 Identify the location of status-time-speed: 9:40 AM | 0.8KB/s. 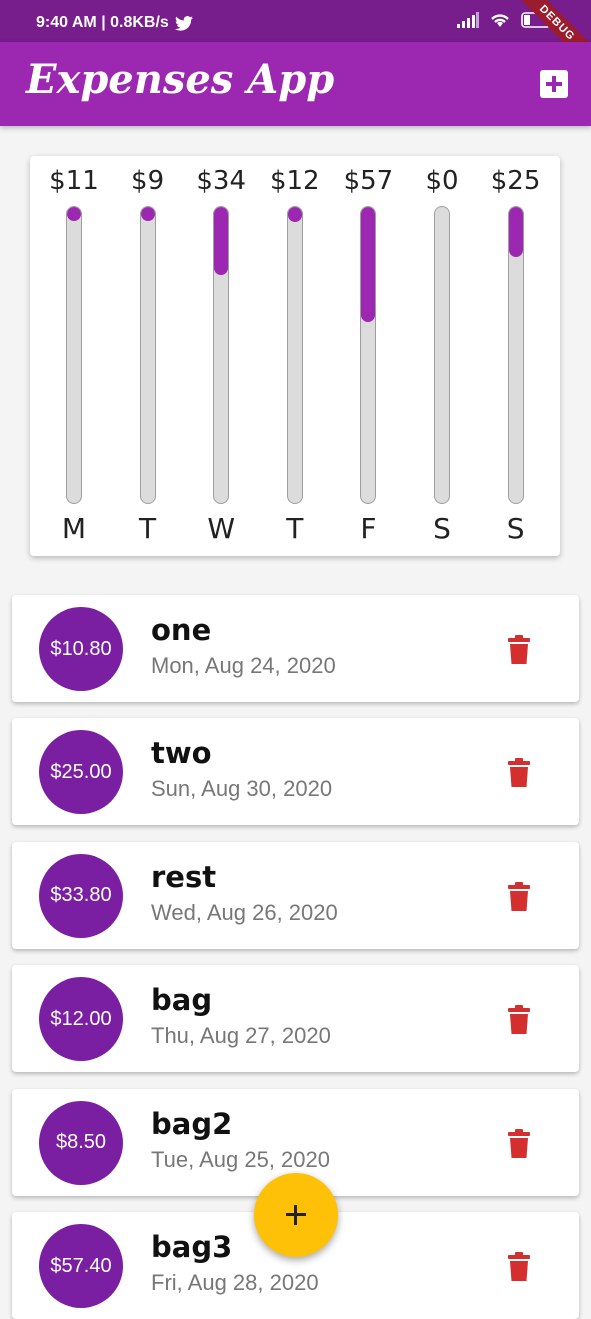
(102, 22).